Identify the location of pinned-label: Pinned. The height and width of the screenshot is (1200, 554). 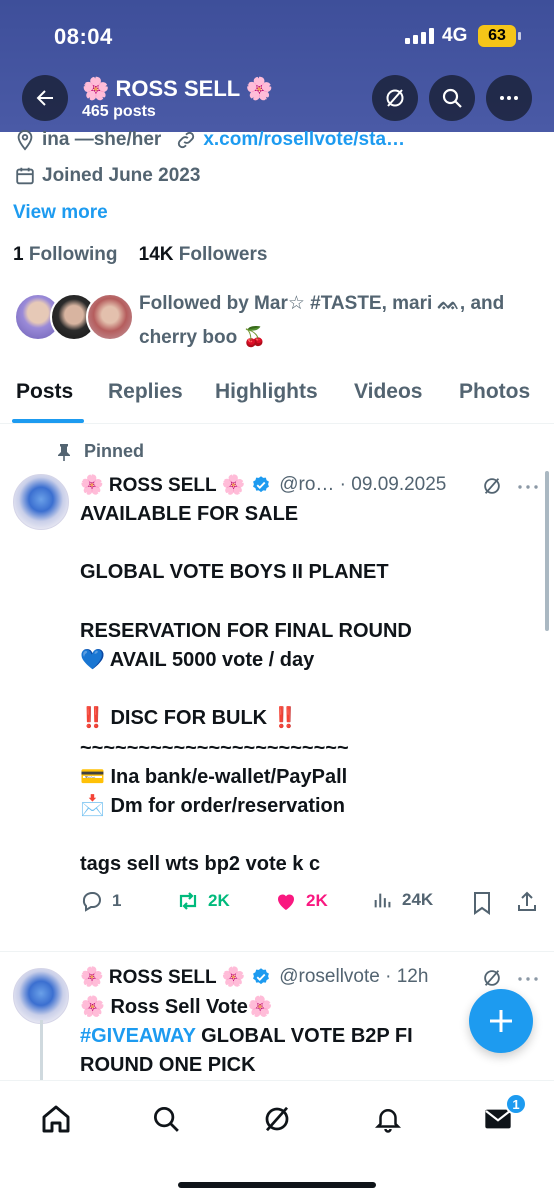
(114, 451).